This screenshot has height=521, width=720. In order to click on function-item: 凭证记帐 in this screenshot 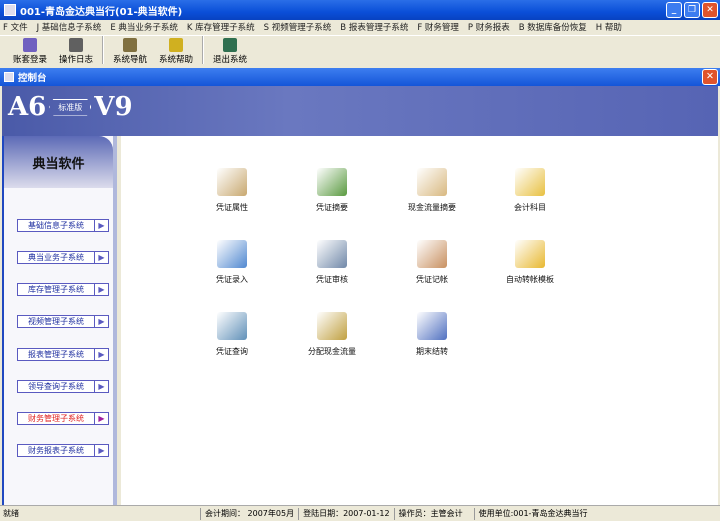, I will do `click(432, 262)`.